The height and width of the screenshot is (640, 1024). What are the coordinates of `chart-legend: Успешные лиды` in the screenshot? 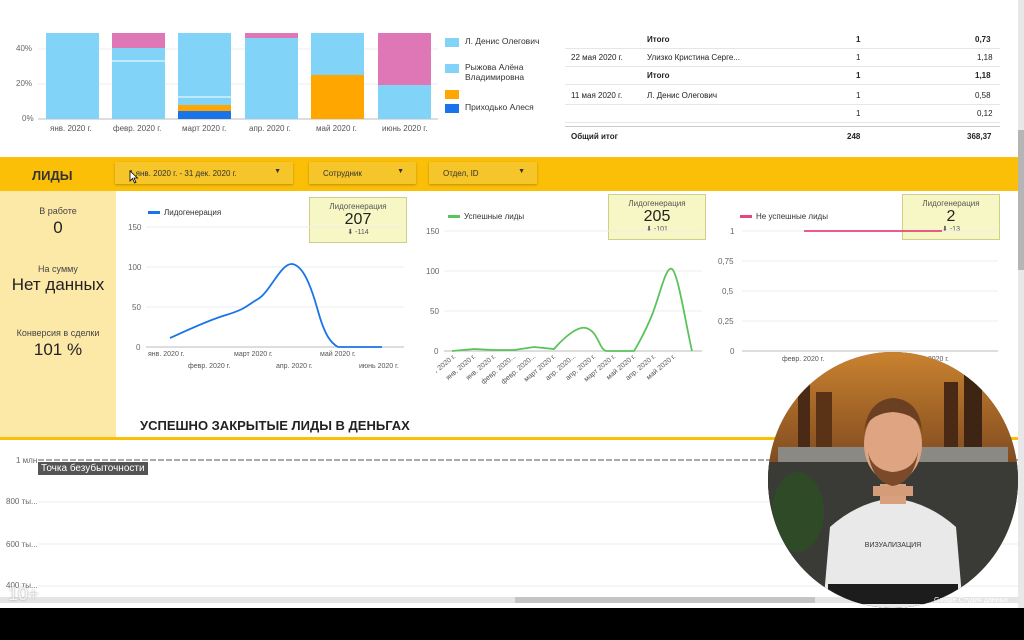 It's located at (486, 216).